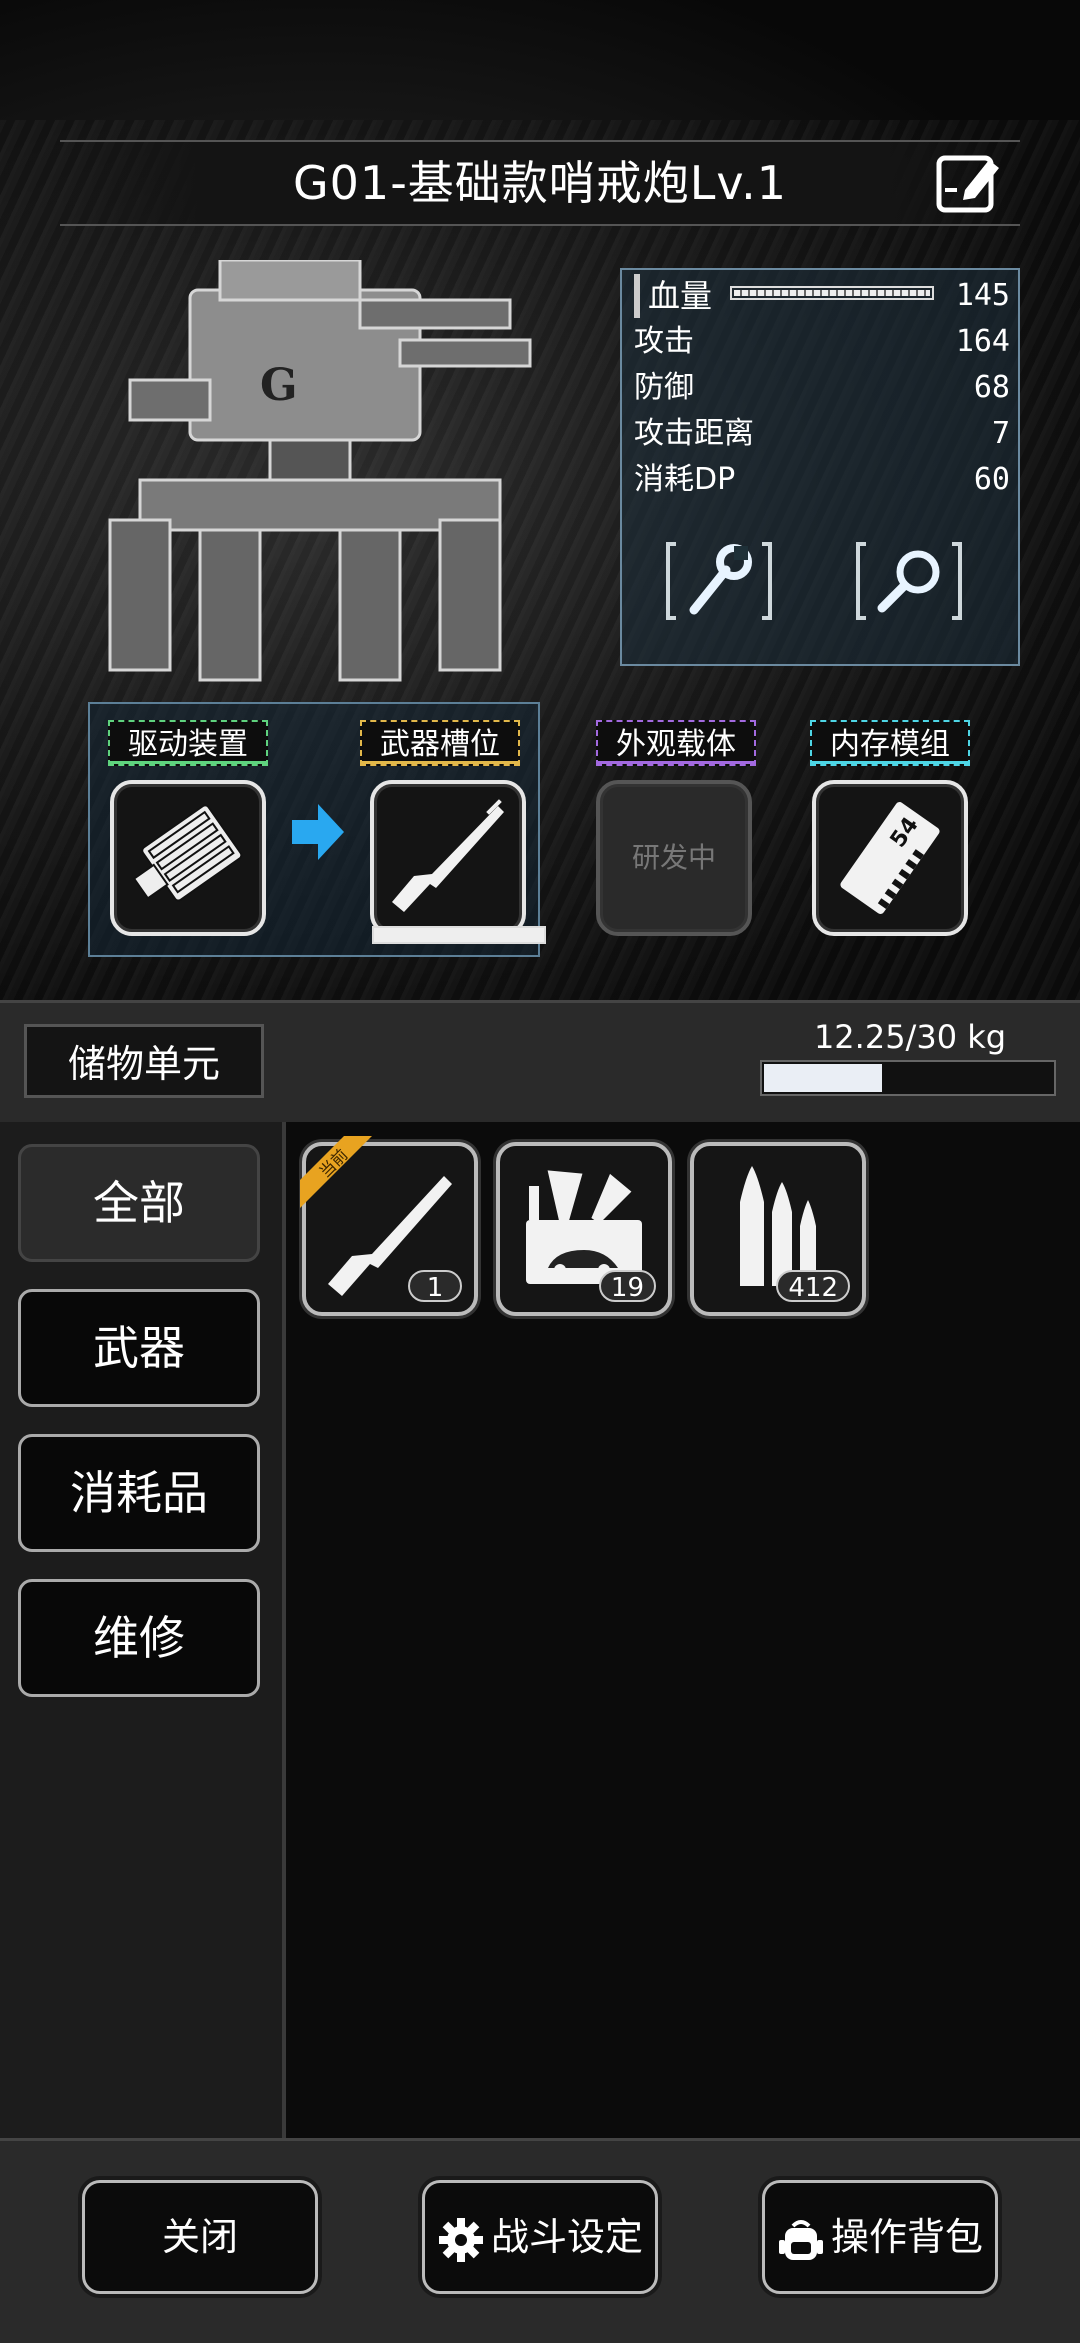  I want to click on memory-slot: 54, so click(890, 858).